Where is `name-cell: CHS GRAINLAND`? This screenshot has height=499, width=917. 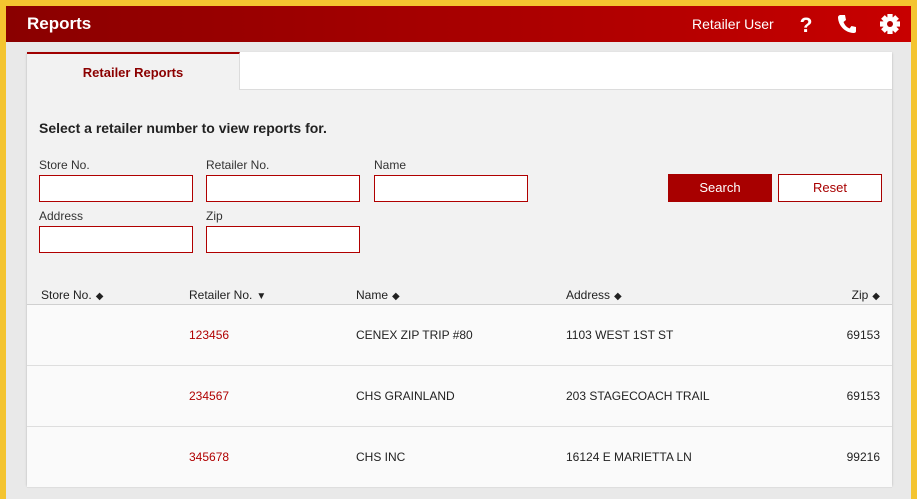 name-cell: CHS GRAINLAND is located at coordinates (405, 396).